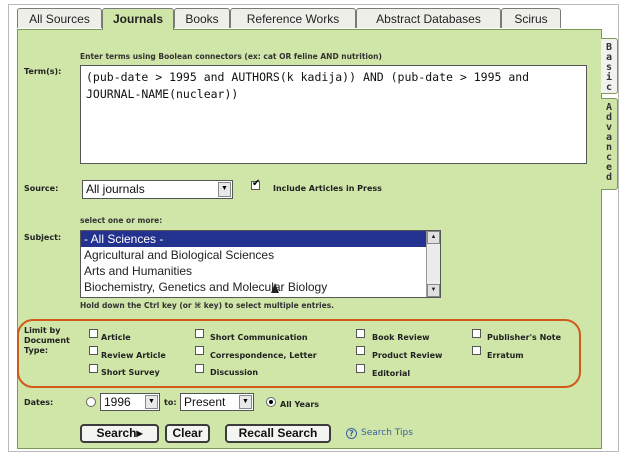 The image size is (625, 456). Describe the element at coordinates (433, 290) in the screenshot. I see `scroll-down-icon: ▼` at that location.